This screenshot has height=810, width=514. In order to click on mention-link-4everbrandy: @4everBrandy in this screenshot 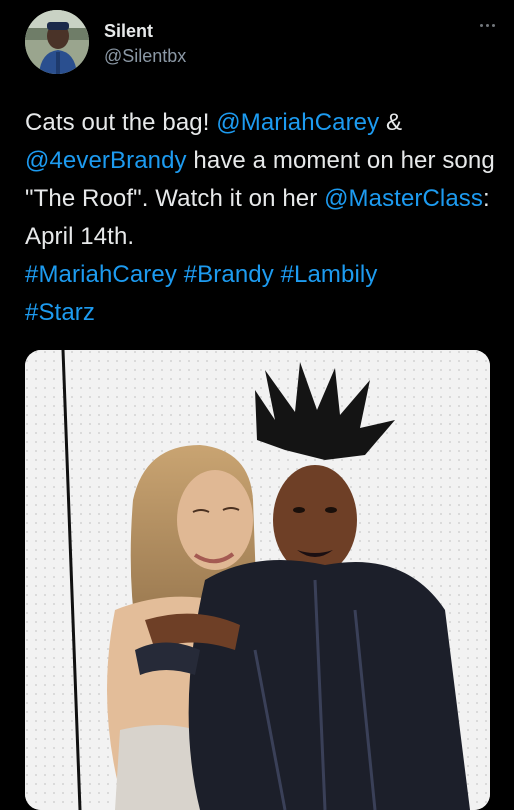, I will do `click(106, 160)`.